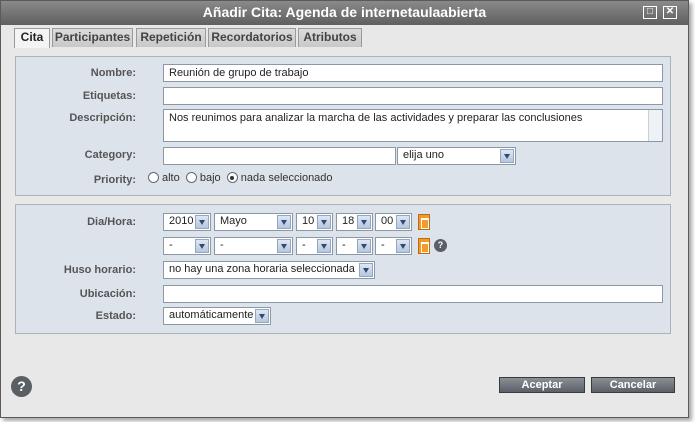 This screenshot has width=695, height=422. What do you see at coordinates (99, 270) in the screenshot?
I see `huso-label: Huso horario:` at bounding box center [99, 270].